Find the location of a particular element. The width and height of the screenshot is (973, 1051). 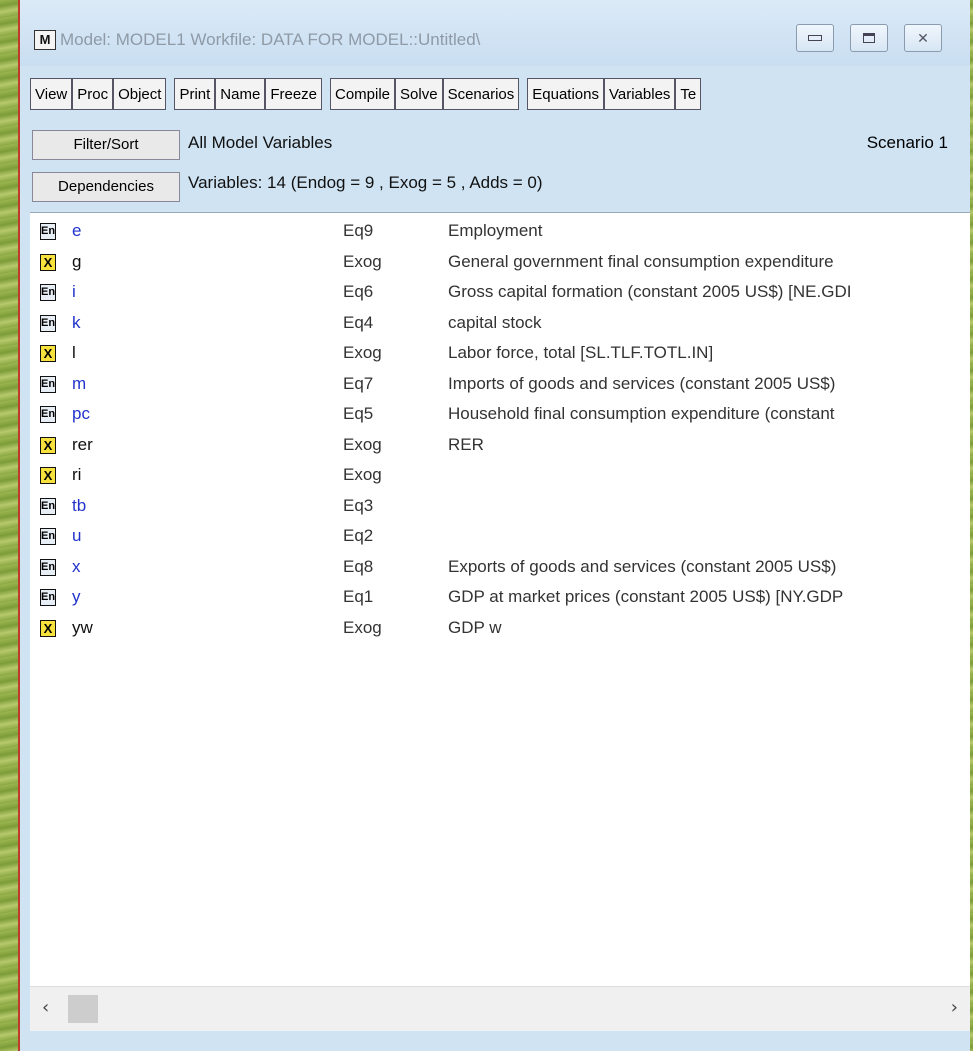

variable-equation: Eq6 is located at coordinates (358, 291).